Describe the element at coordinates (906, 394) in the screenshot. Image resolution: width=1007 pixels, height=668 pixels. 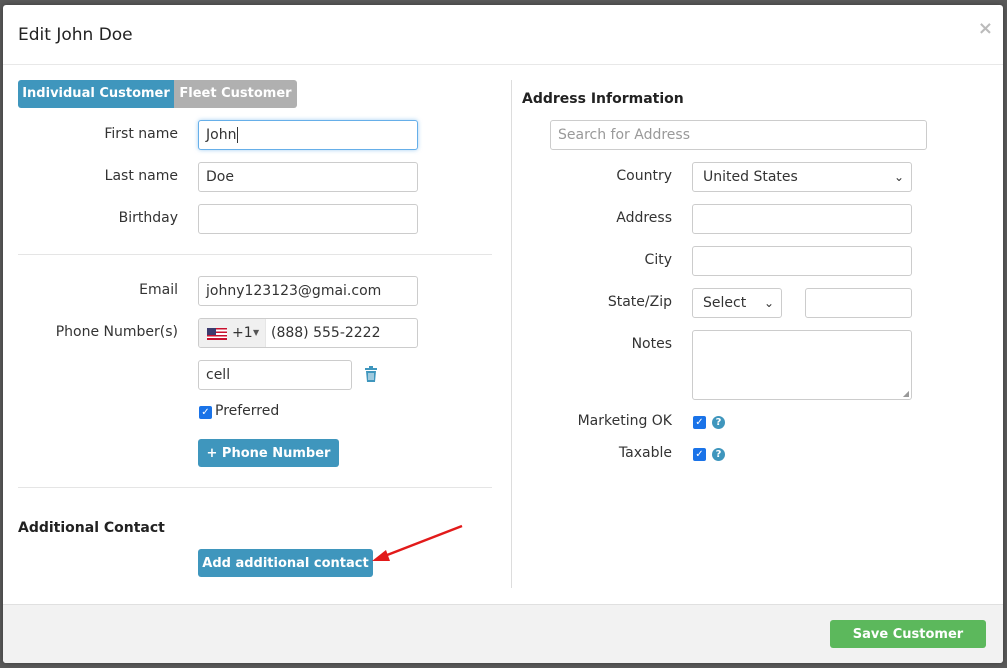
I see `resize-handle-icon: ◢` at that location.